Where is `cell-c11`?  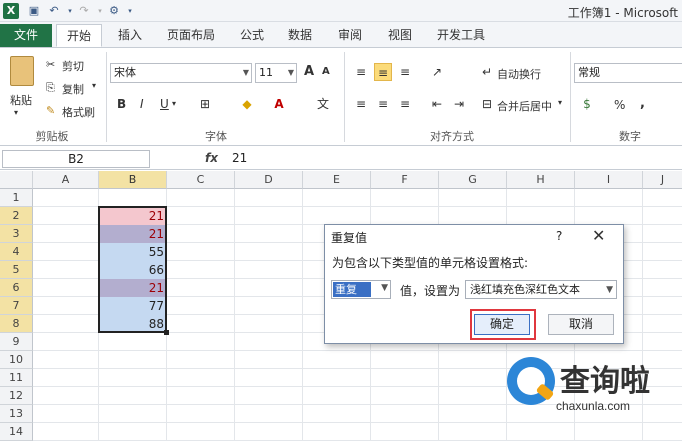 cell-c11 is located at coordinates (201, 378).